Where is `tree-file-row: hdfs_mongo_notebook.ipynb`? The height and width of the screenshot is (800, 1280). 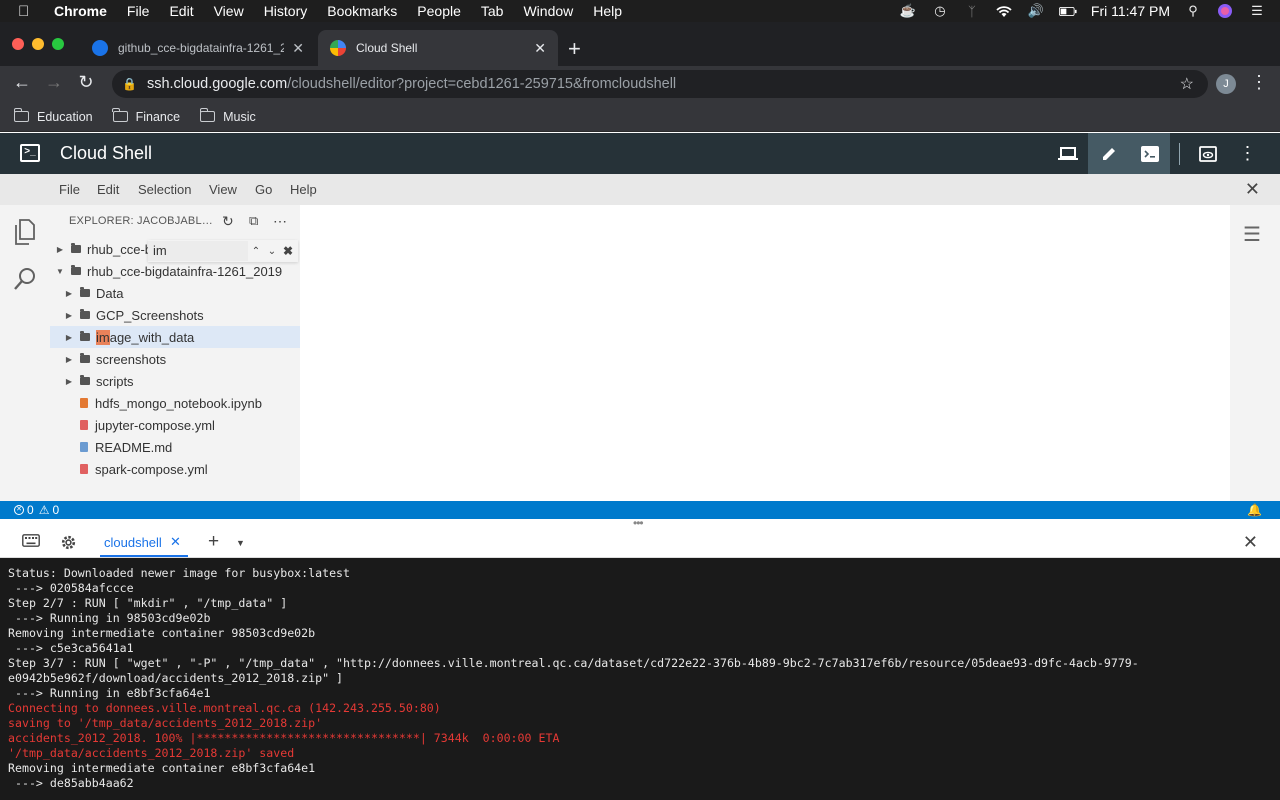
tree-file-row: hdfs_mongo_notebook.ipynb is located at coordinates (175, 403).